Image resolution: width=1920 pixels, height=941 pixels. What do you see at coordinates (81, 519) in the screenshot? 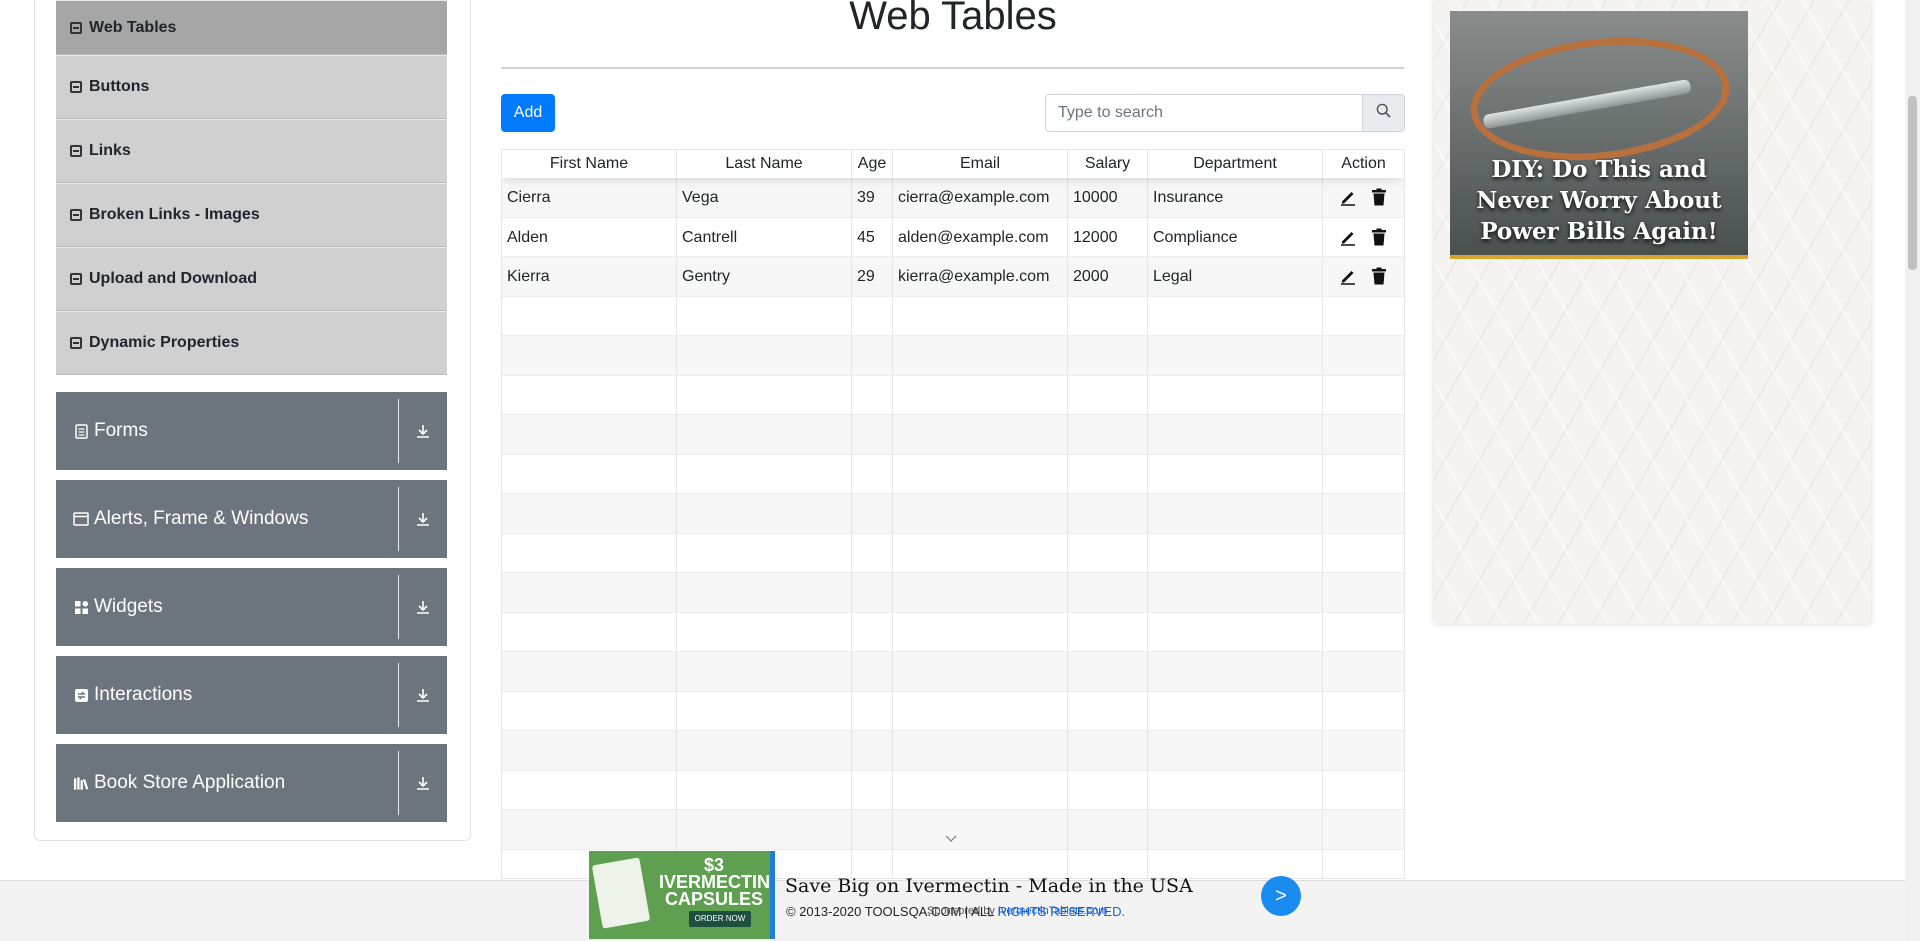
I see `window-icon` at bounding box center [81, 519].